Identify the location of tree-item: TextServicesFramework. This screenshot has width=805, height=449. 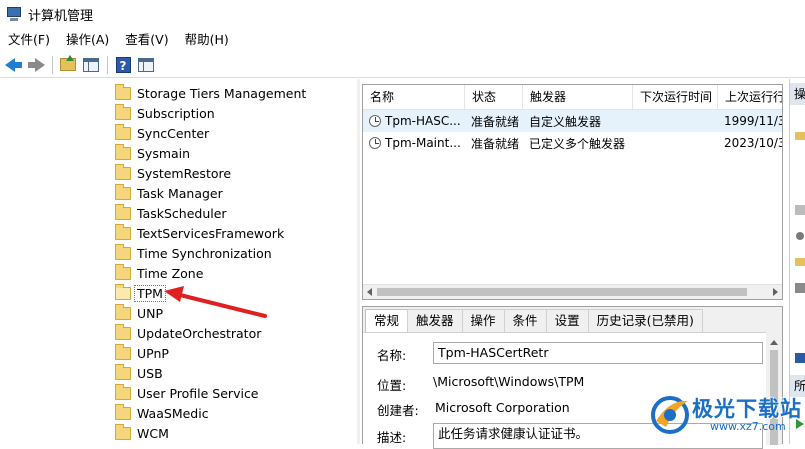
(199, 233).